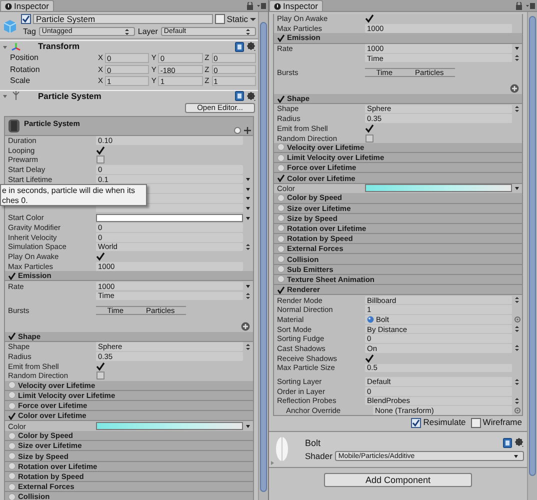 The image size is (537, 500). I want to click on static-label: Static, so click(237, 19).